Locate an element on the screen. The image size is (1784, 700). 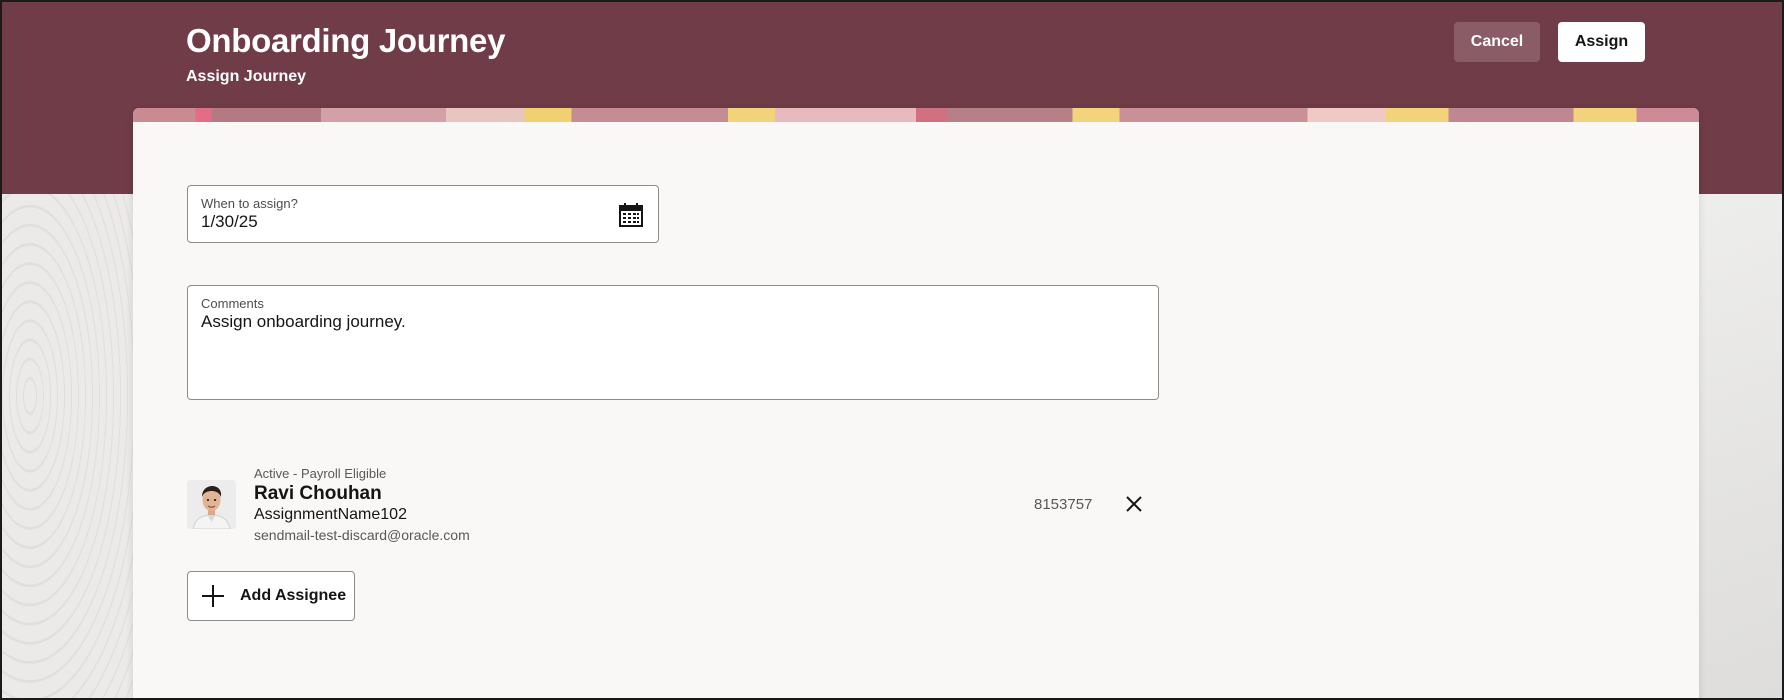
close-icon is located at coordinates (1134, 504).